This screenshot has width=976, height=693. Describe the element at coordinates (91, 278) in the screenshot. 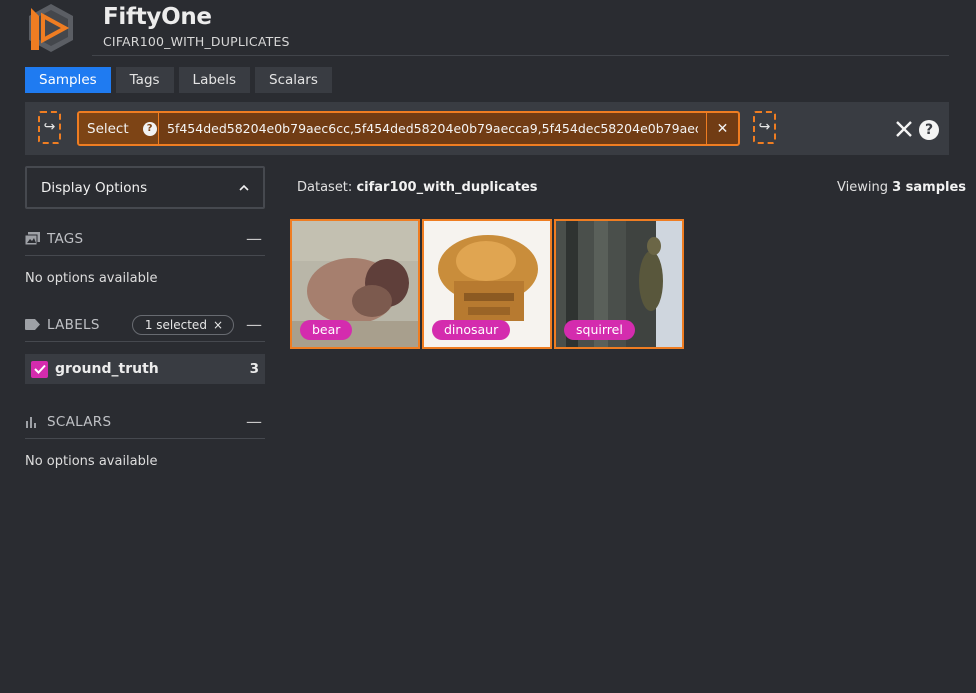

I see `tags-empty-text: No options available` at that location.